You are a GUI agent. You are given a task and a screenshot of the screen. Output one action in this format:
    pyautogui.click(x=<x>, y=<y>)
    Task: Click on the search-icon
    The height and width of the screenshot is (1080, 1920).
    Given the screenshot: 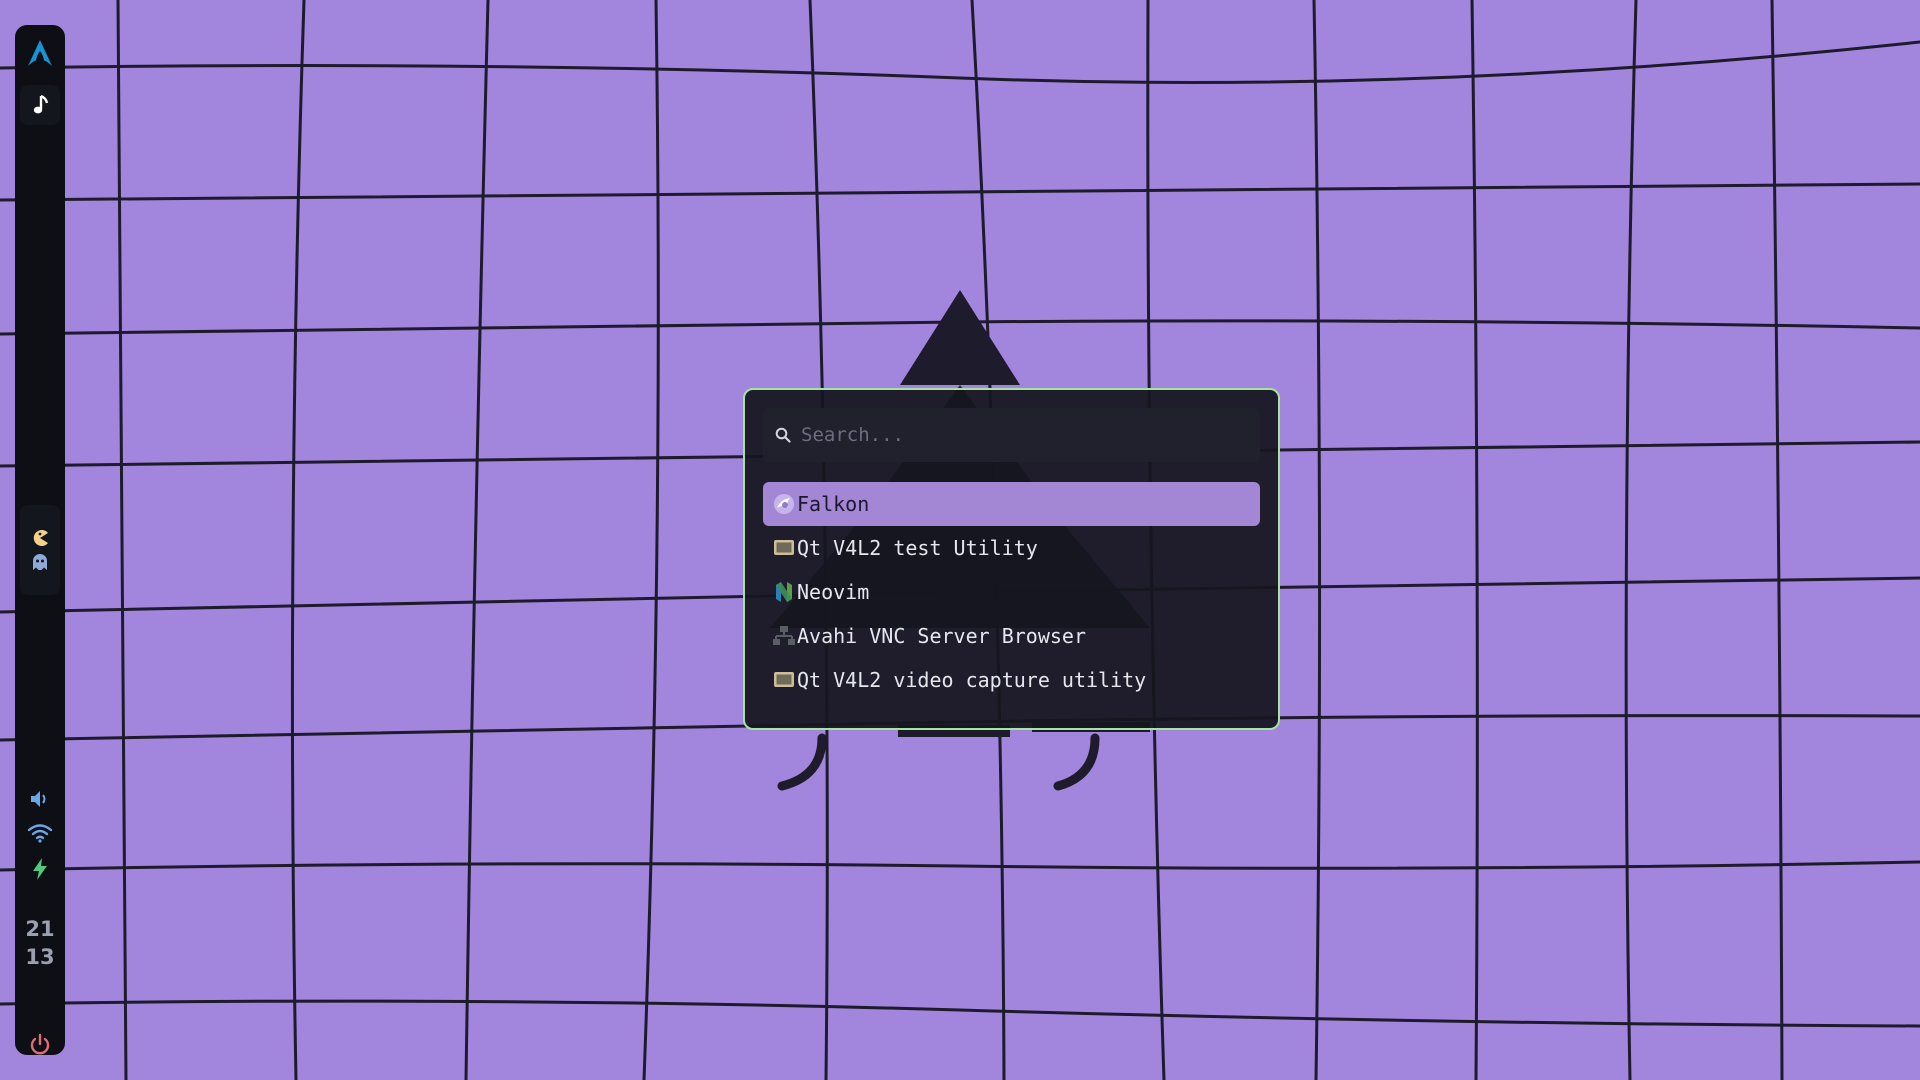 What is the action you would take?
    pyautogui.click(x=783, y=435)
    